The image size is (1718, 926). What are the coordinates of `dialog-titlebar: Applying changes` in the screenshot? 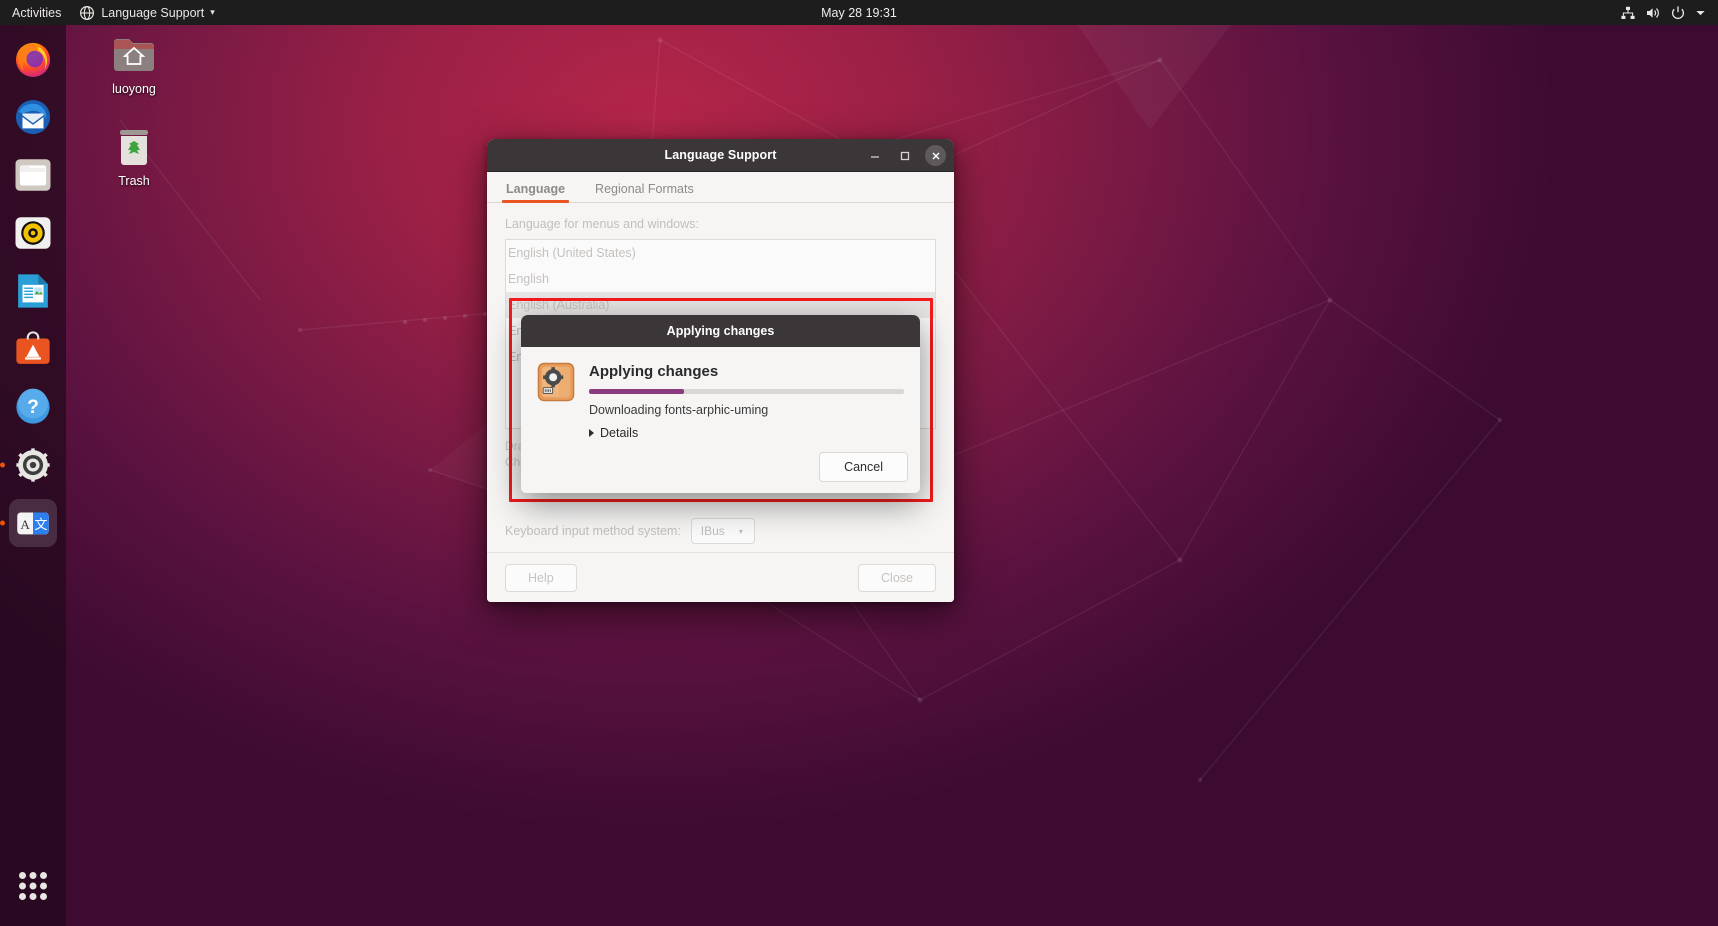 It's located at (720, 331).